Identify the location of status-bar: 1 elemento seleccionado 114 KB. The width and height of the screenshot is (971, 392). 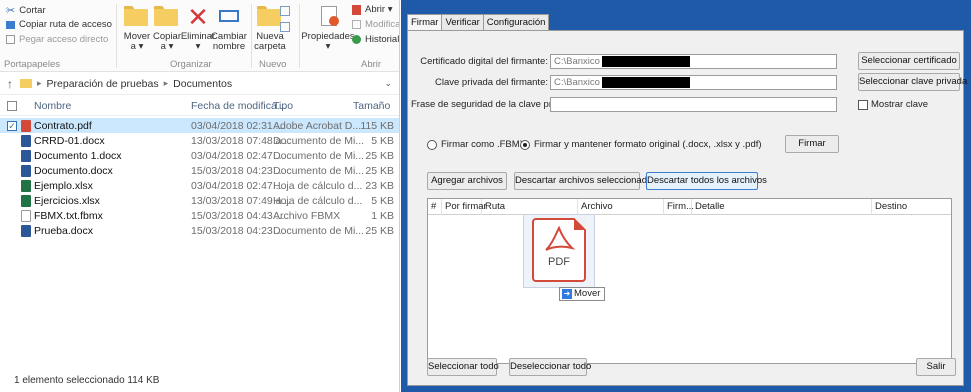
(87, 380).